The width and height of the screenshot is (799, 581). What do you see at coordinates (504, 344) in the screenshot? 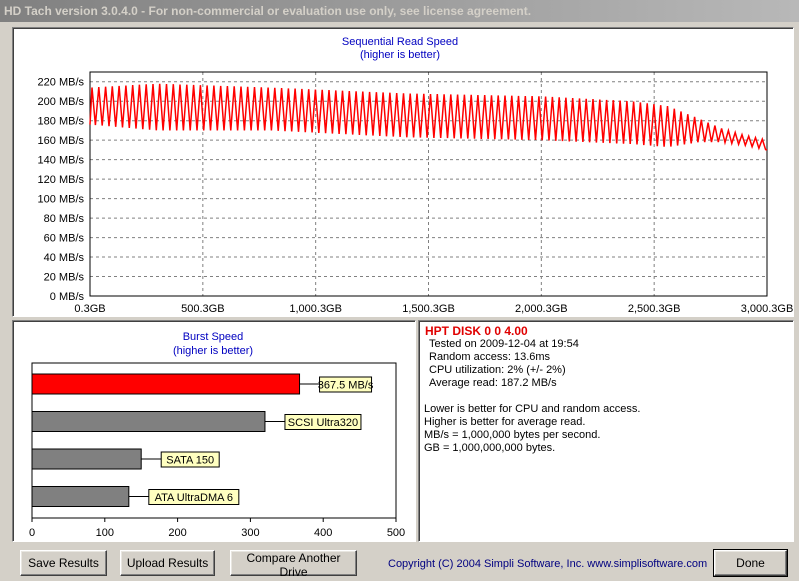
I see `tested-date: Tested on 2009-12-04 at 19:54` at bounding box center [504, 344].